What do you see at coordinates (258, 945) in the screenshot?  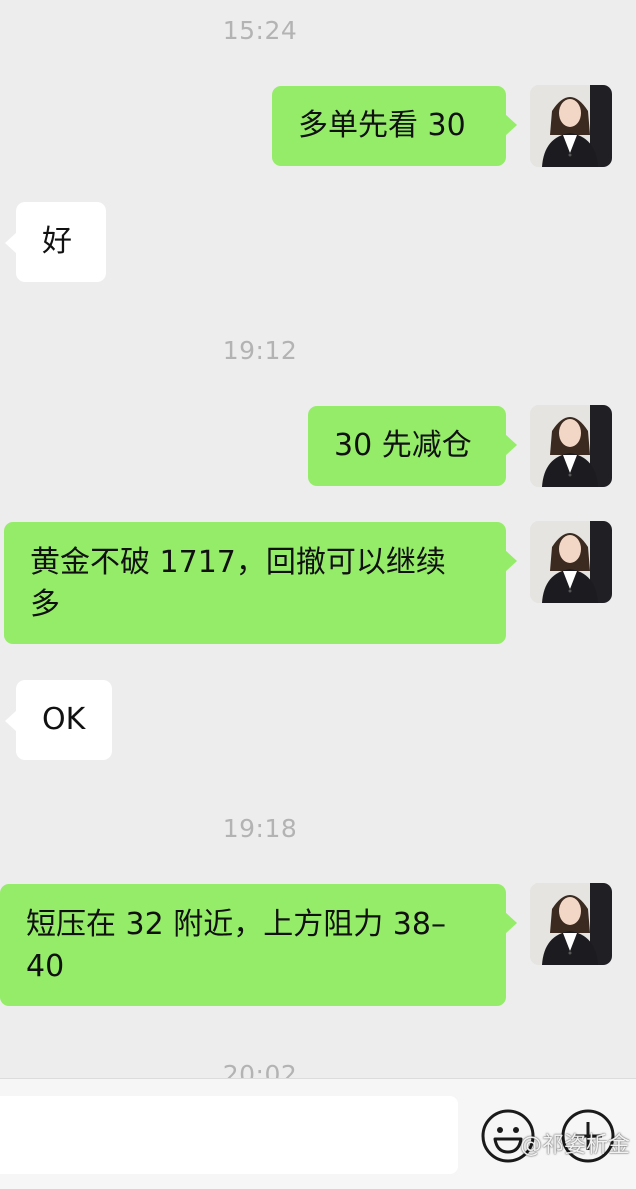 I see `message-bubble-sent: 短压在 32 附近，上方阻力 38– 40` at bounding box center [258, 945].